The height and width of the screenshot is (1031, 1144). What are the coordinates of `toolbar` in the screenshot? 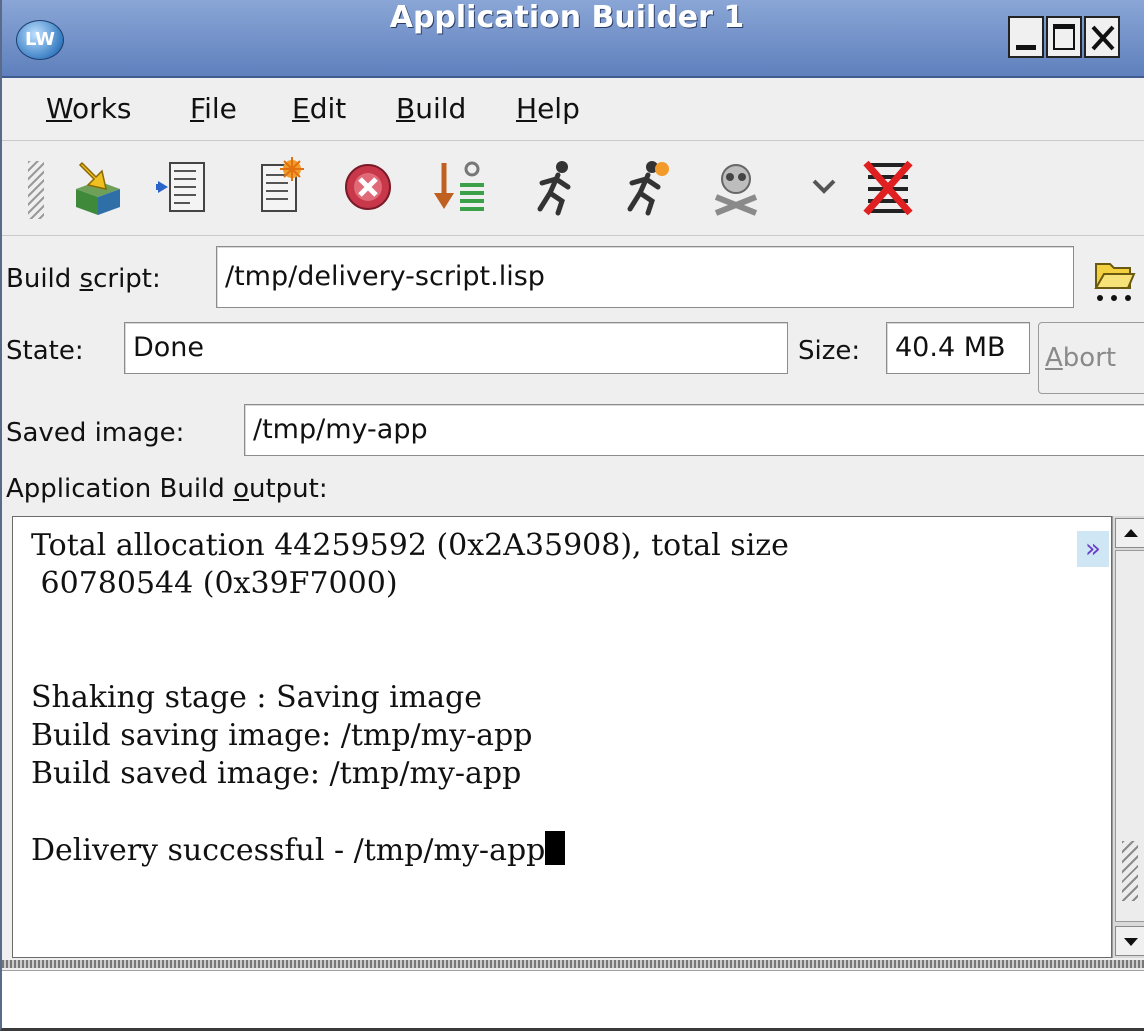 It's located at (573, 188).